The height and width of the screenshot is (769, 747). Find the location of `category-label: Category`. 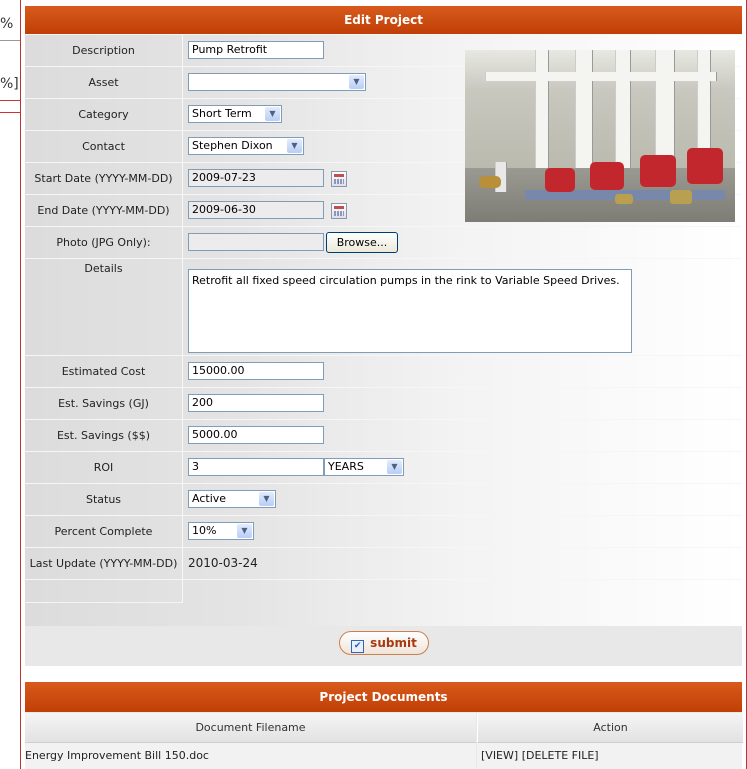

category-label: Category is located at coordinates (104, 114).